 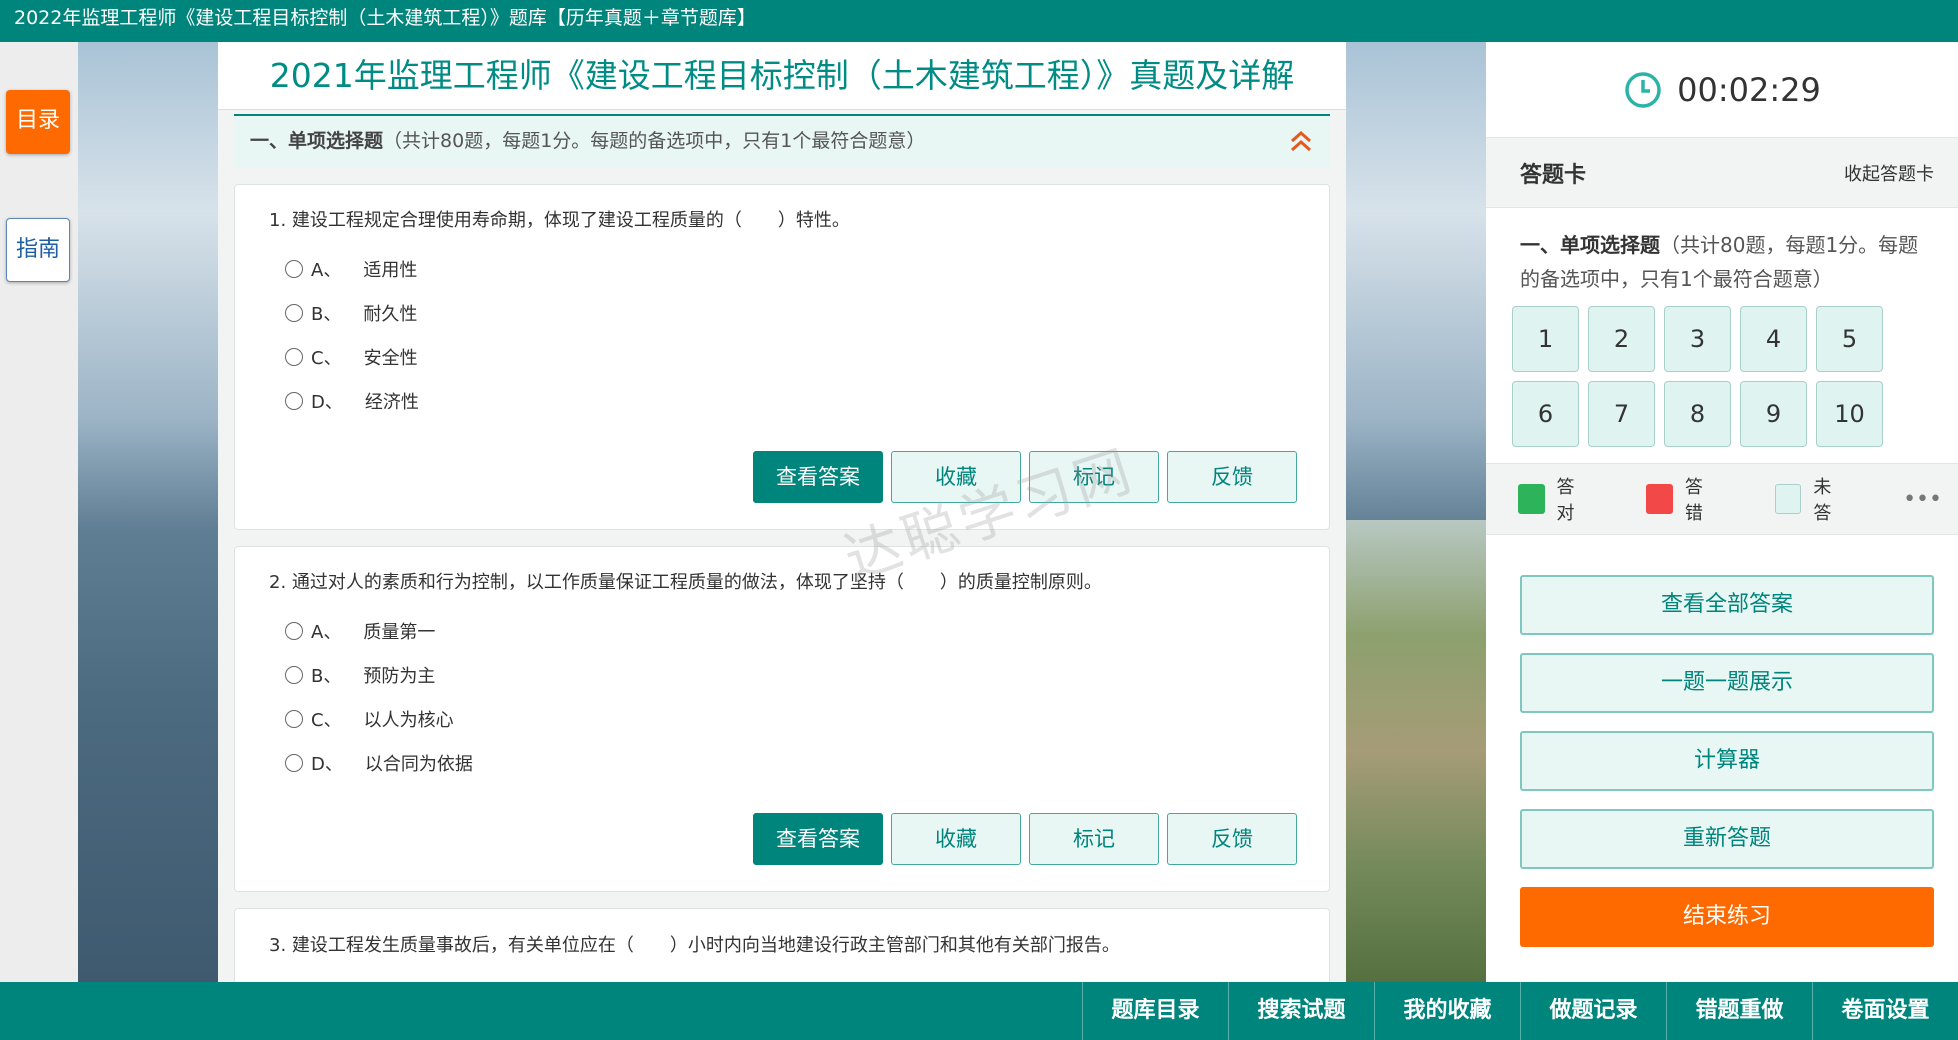 I want to click on option-a: A、 适用性, so click(x=782, y=269).